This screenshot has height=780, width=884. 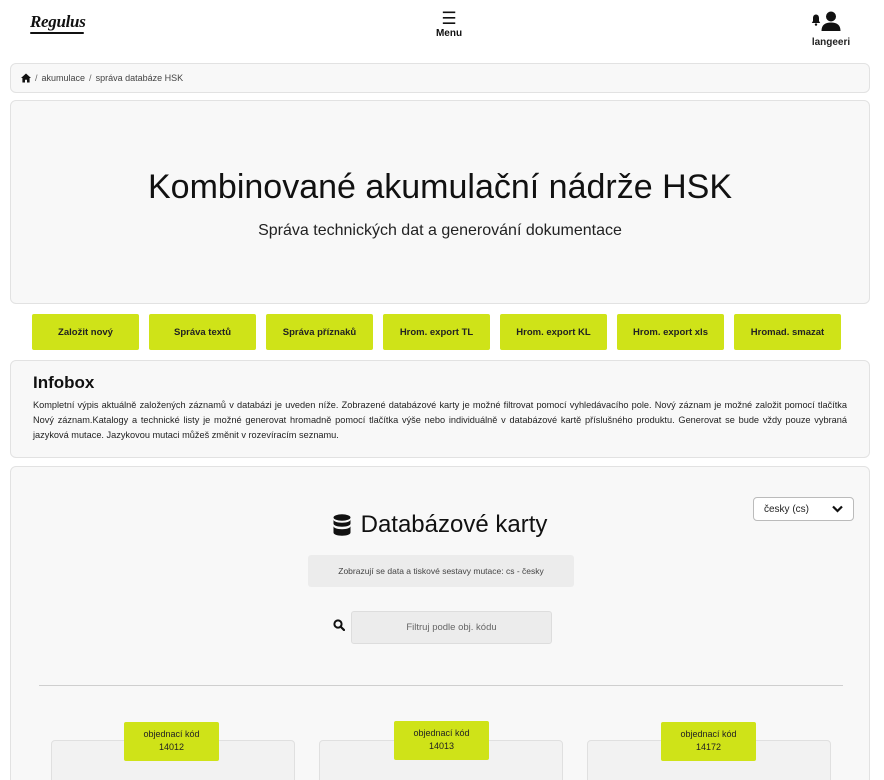 What do you see at coordinates (319, 332) in the screenshot?
I see `manage-flags-button: Správa příznaků` at bounding box center [319, 332].